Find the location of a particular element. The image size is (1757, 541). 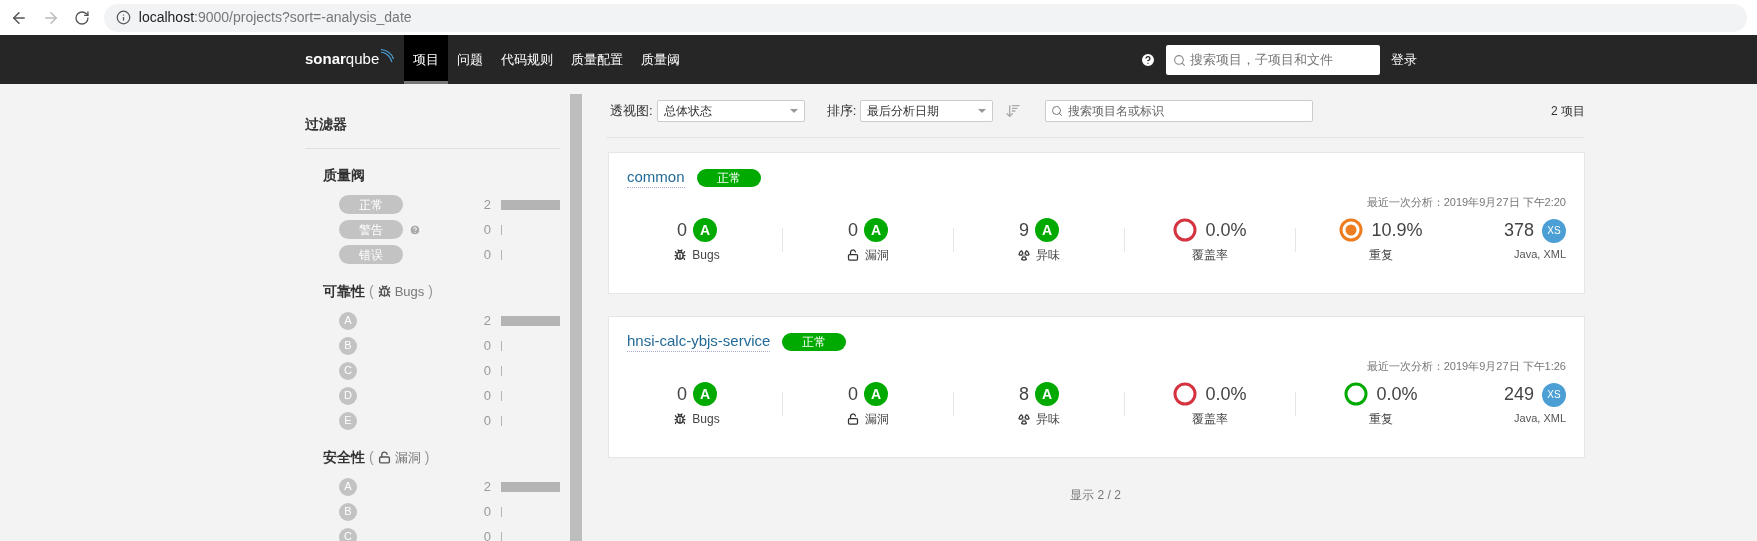

nav-tab: 代码规则 is located at coordinates (527, 59).